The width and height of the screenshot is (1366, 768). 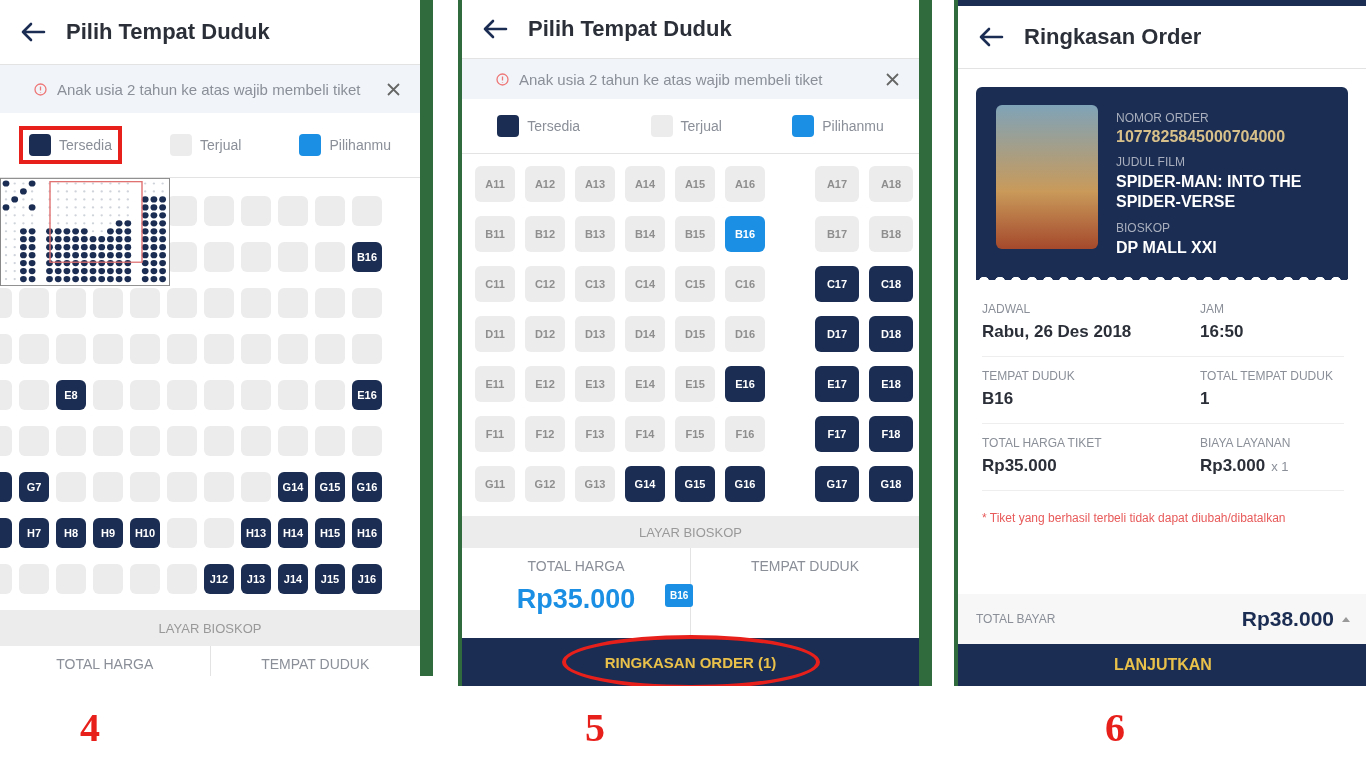 What do you see at coordinates (595, 184) in the screenshot?
I see `seat: A13` at bounding box center [595, 184].